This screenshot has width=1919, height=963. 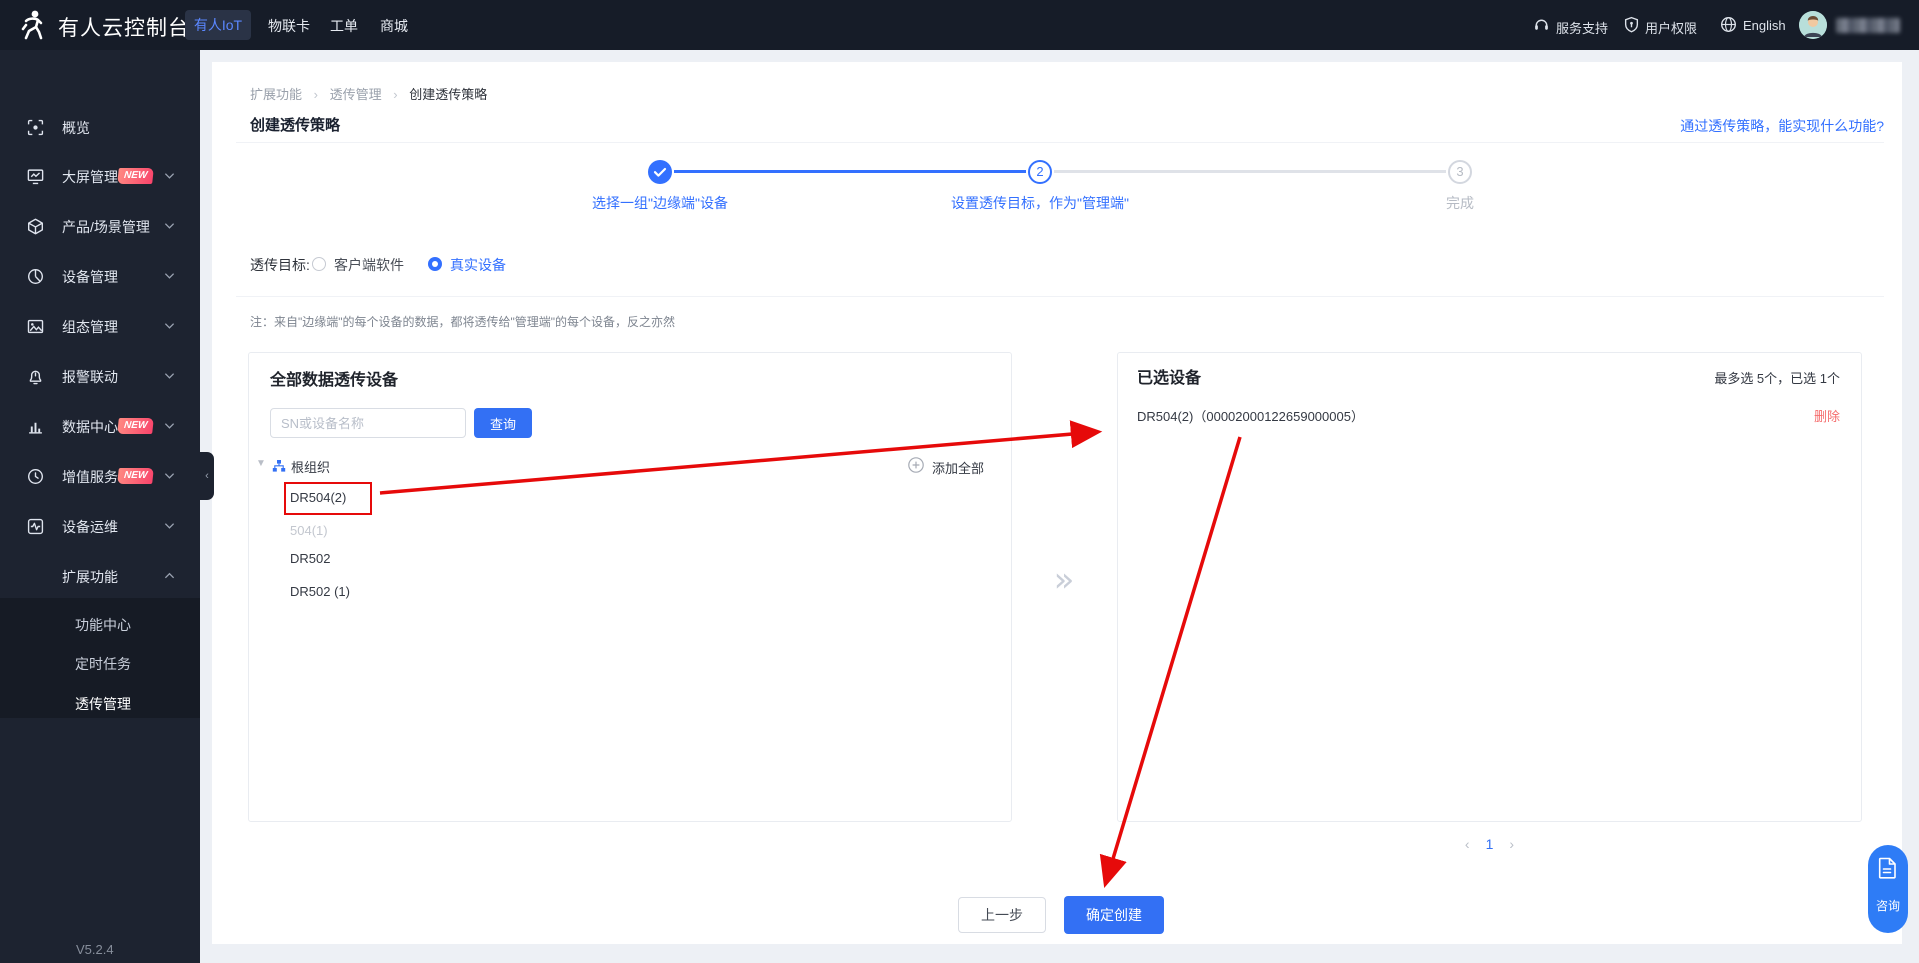 I want to click on breadcrumb-current: 创建透传策略, so click(x=448, y=94).